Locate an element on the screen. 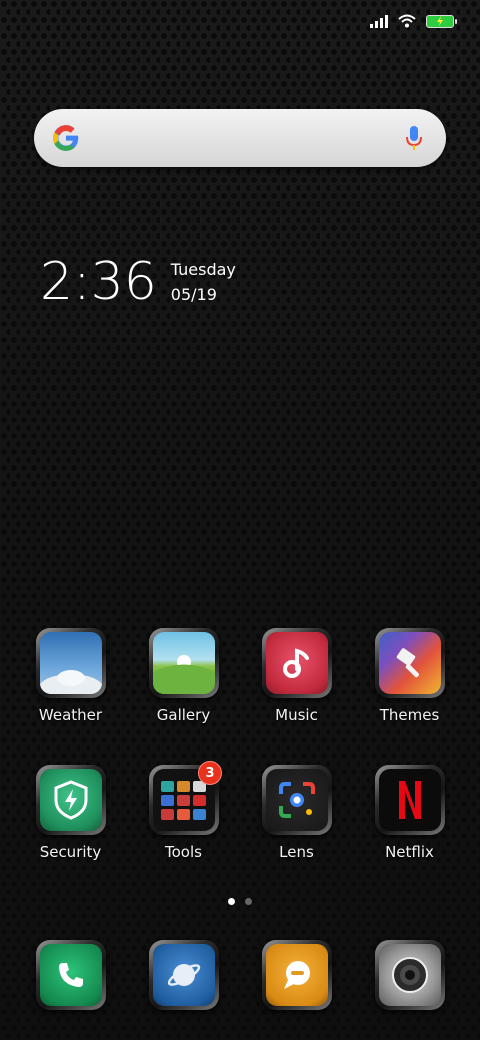 The height and width of the screenshot is (1040, 480). microphone-icon is located at coordinates (414, 138).